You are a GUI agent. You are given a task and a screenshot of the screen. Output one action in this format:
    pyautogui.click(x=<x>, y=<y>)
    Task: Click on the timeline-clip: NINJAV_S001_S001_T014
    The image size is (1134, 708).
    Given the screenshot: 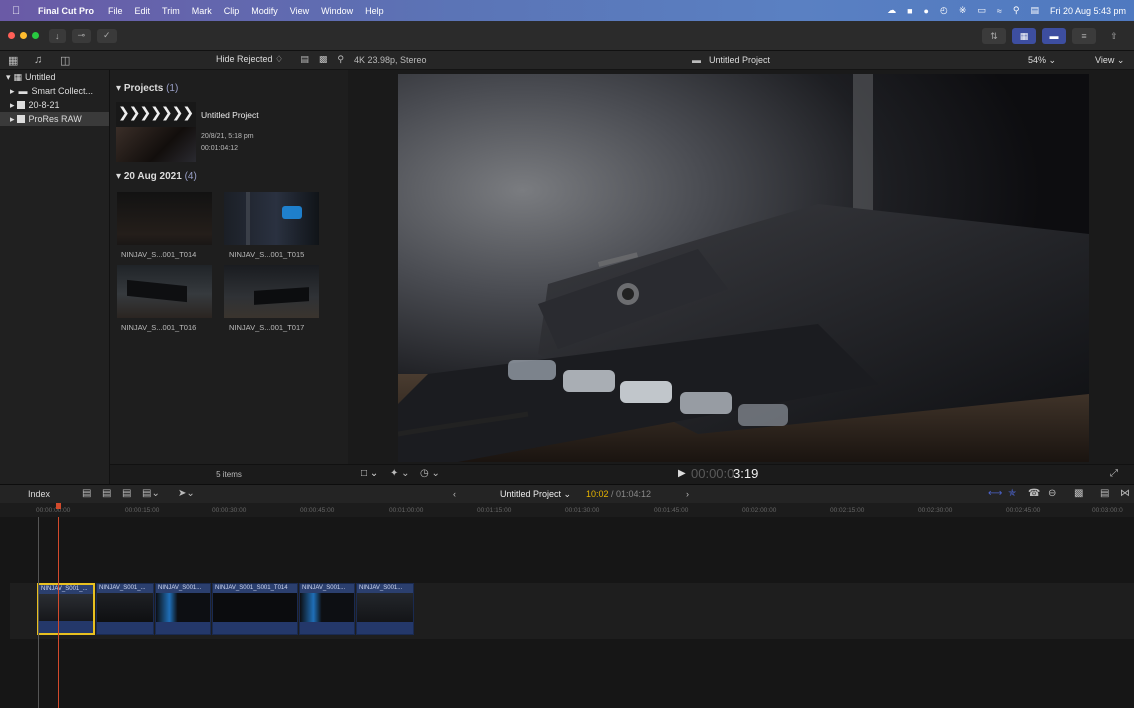 What is the action you would take?
    pyautogui.click(x=255, y=609)
    